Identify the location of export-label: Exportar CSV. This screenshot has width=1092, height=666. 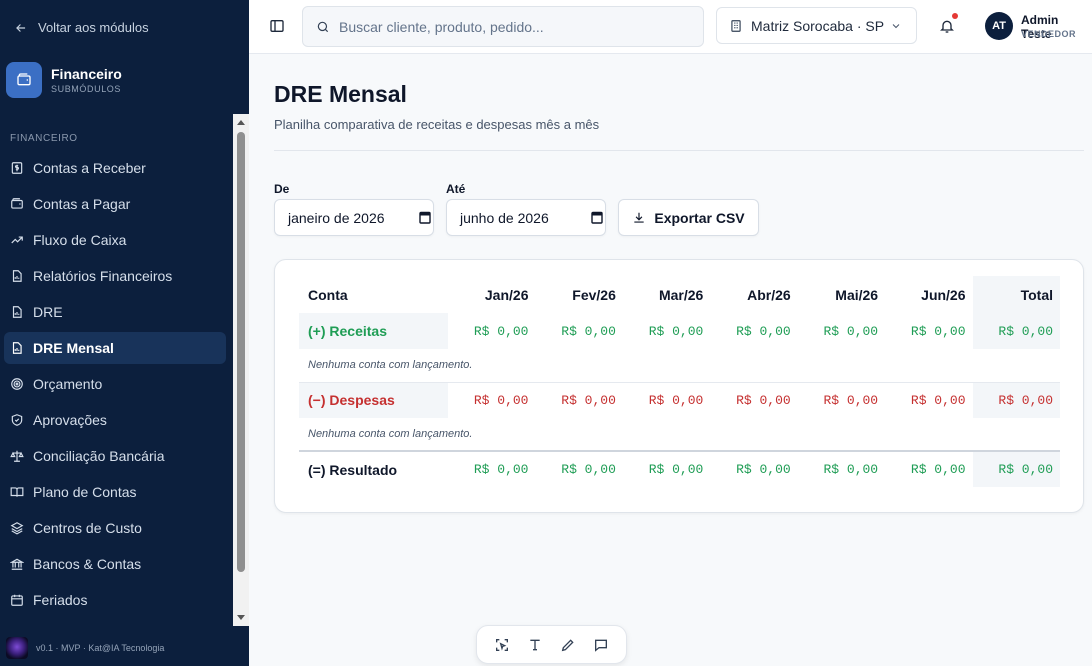
(699, 217).